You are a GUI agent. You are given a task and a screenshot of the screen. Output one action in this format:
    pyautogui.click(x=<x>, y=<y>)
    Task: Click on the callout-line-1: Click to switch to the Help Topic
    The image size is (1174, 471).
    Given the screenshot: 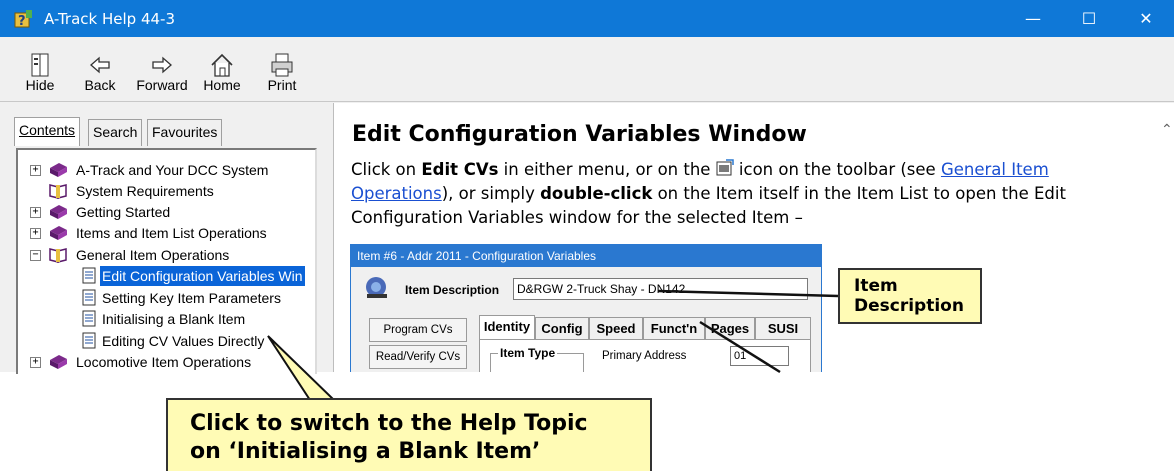 What is the action you would take?
    pyautogui.click(x=389, y=423)
    